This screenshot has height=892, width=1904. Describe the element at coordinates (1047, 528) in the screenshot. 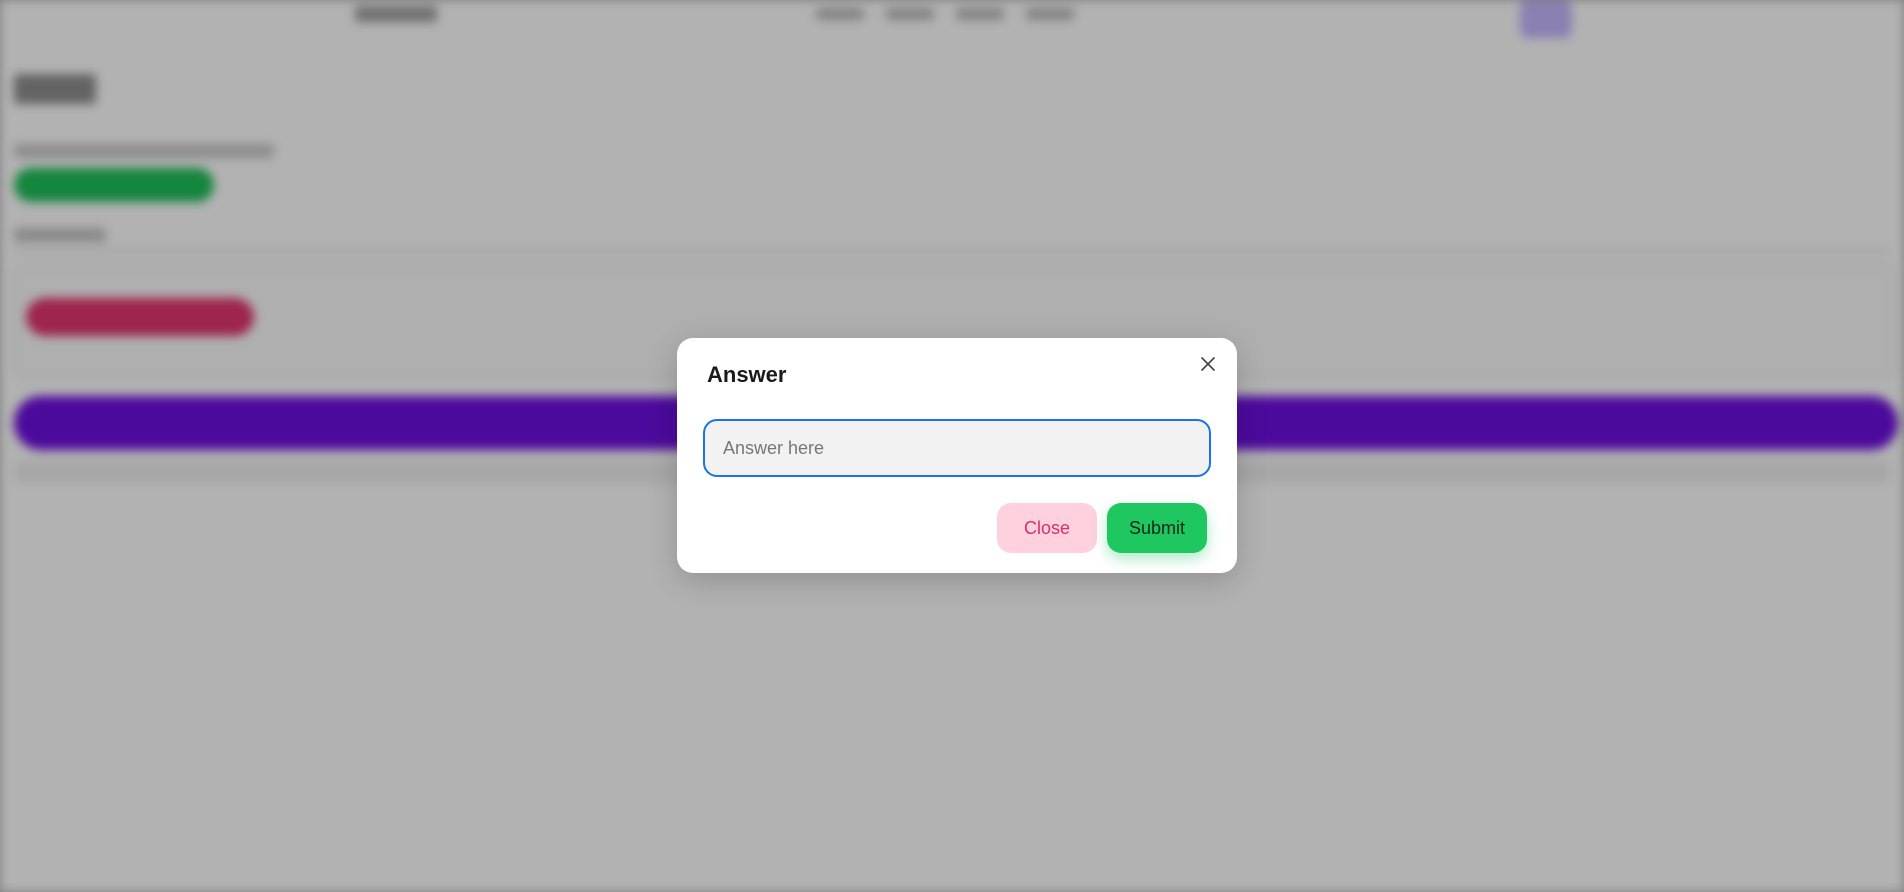

I see `close-button: Close` at that location.